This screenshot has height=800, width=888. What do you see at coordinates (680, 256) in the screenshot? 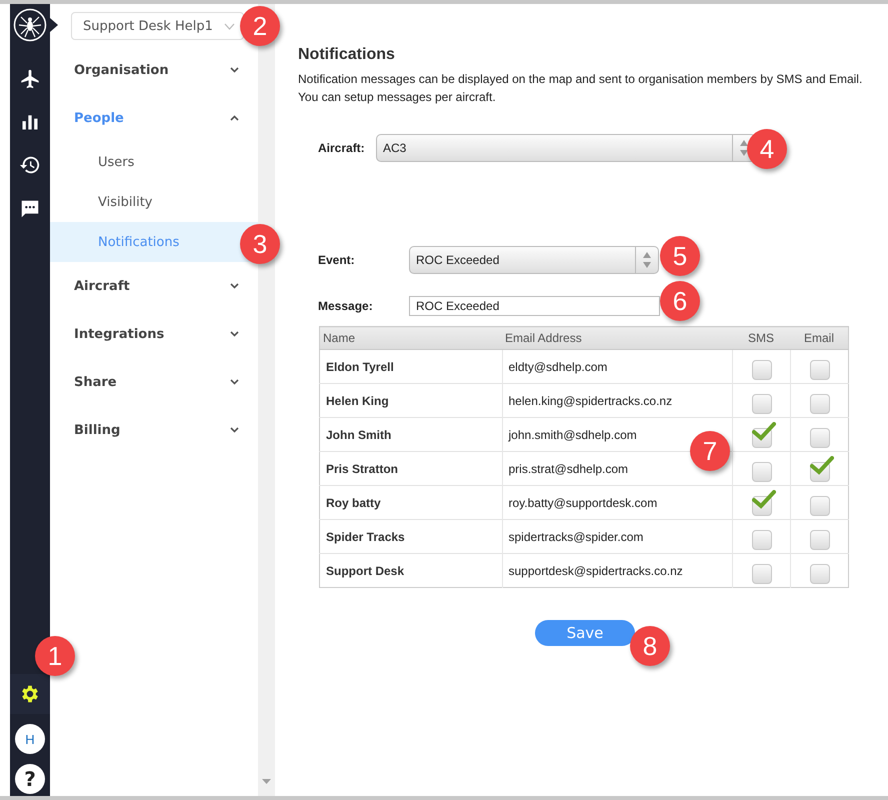
I see `callout-badge: 5` at bounding box center [680, 256].